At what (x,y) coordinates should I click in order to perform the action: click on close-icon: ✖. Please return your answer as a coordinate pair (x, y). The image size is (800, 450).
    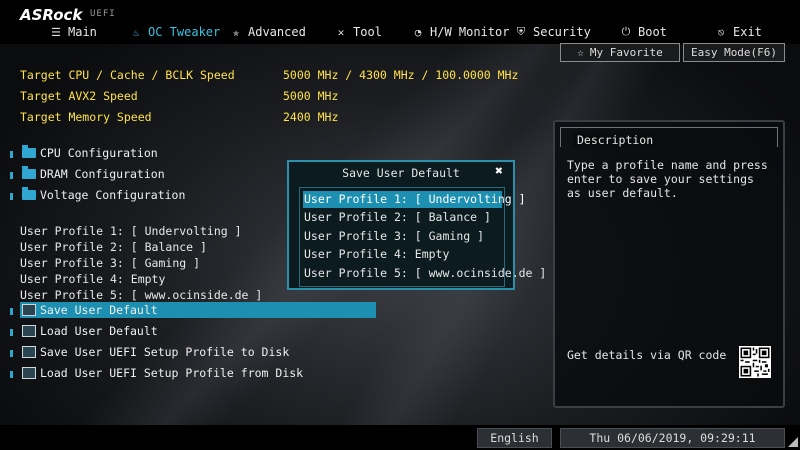
    Looking at the image, I should click on (499, 172).